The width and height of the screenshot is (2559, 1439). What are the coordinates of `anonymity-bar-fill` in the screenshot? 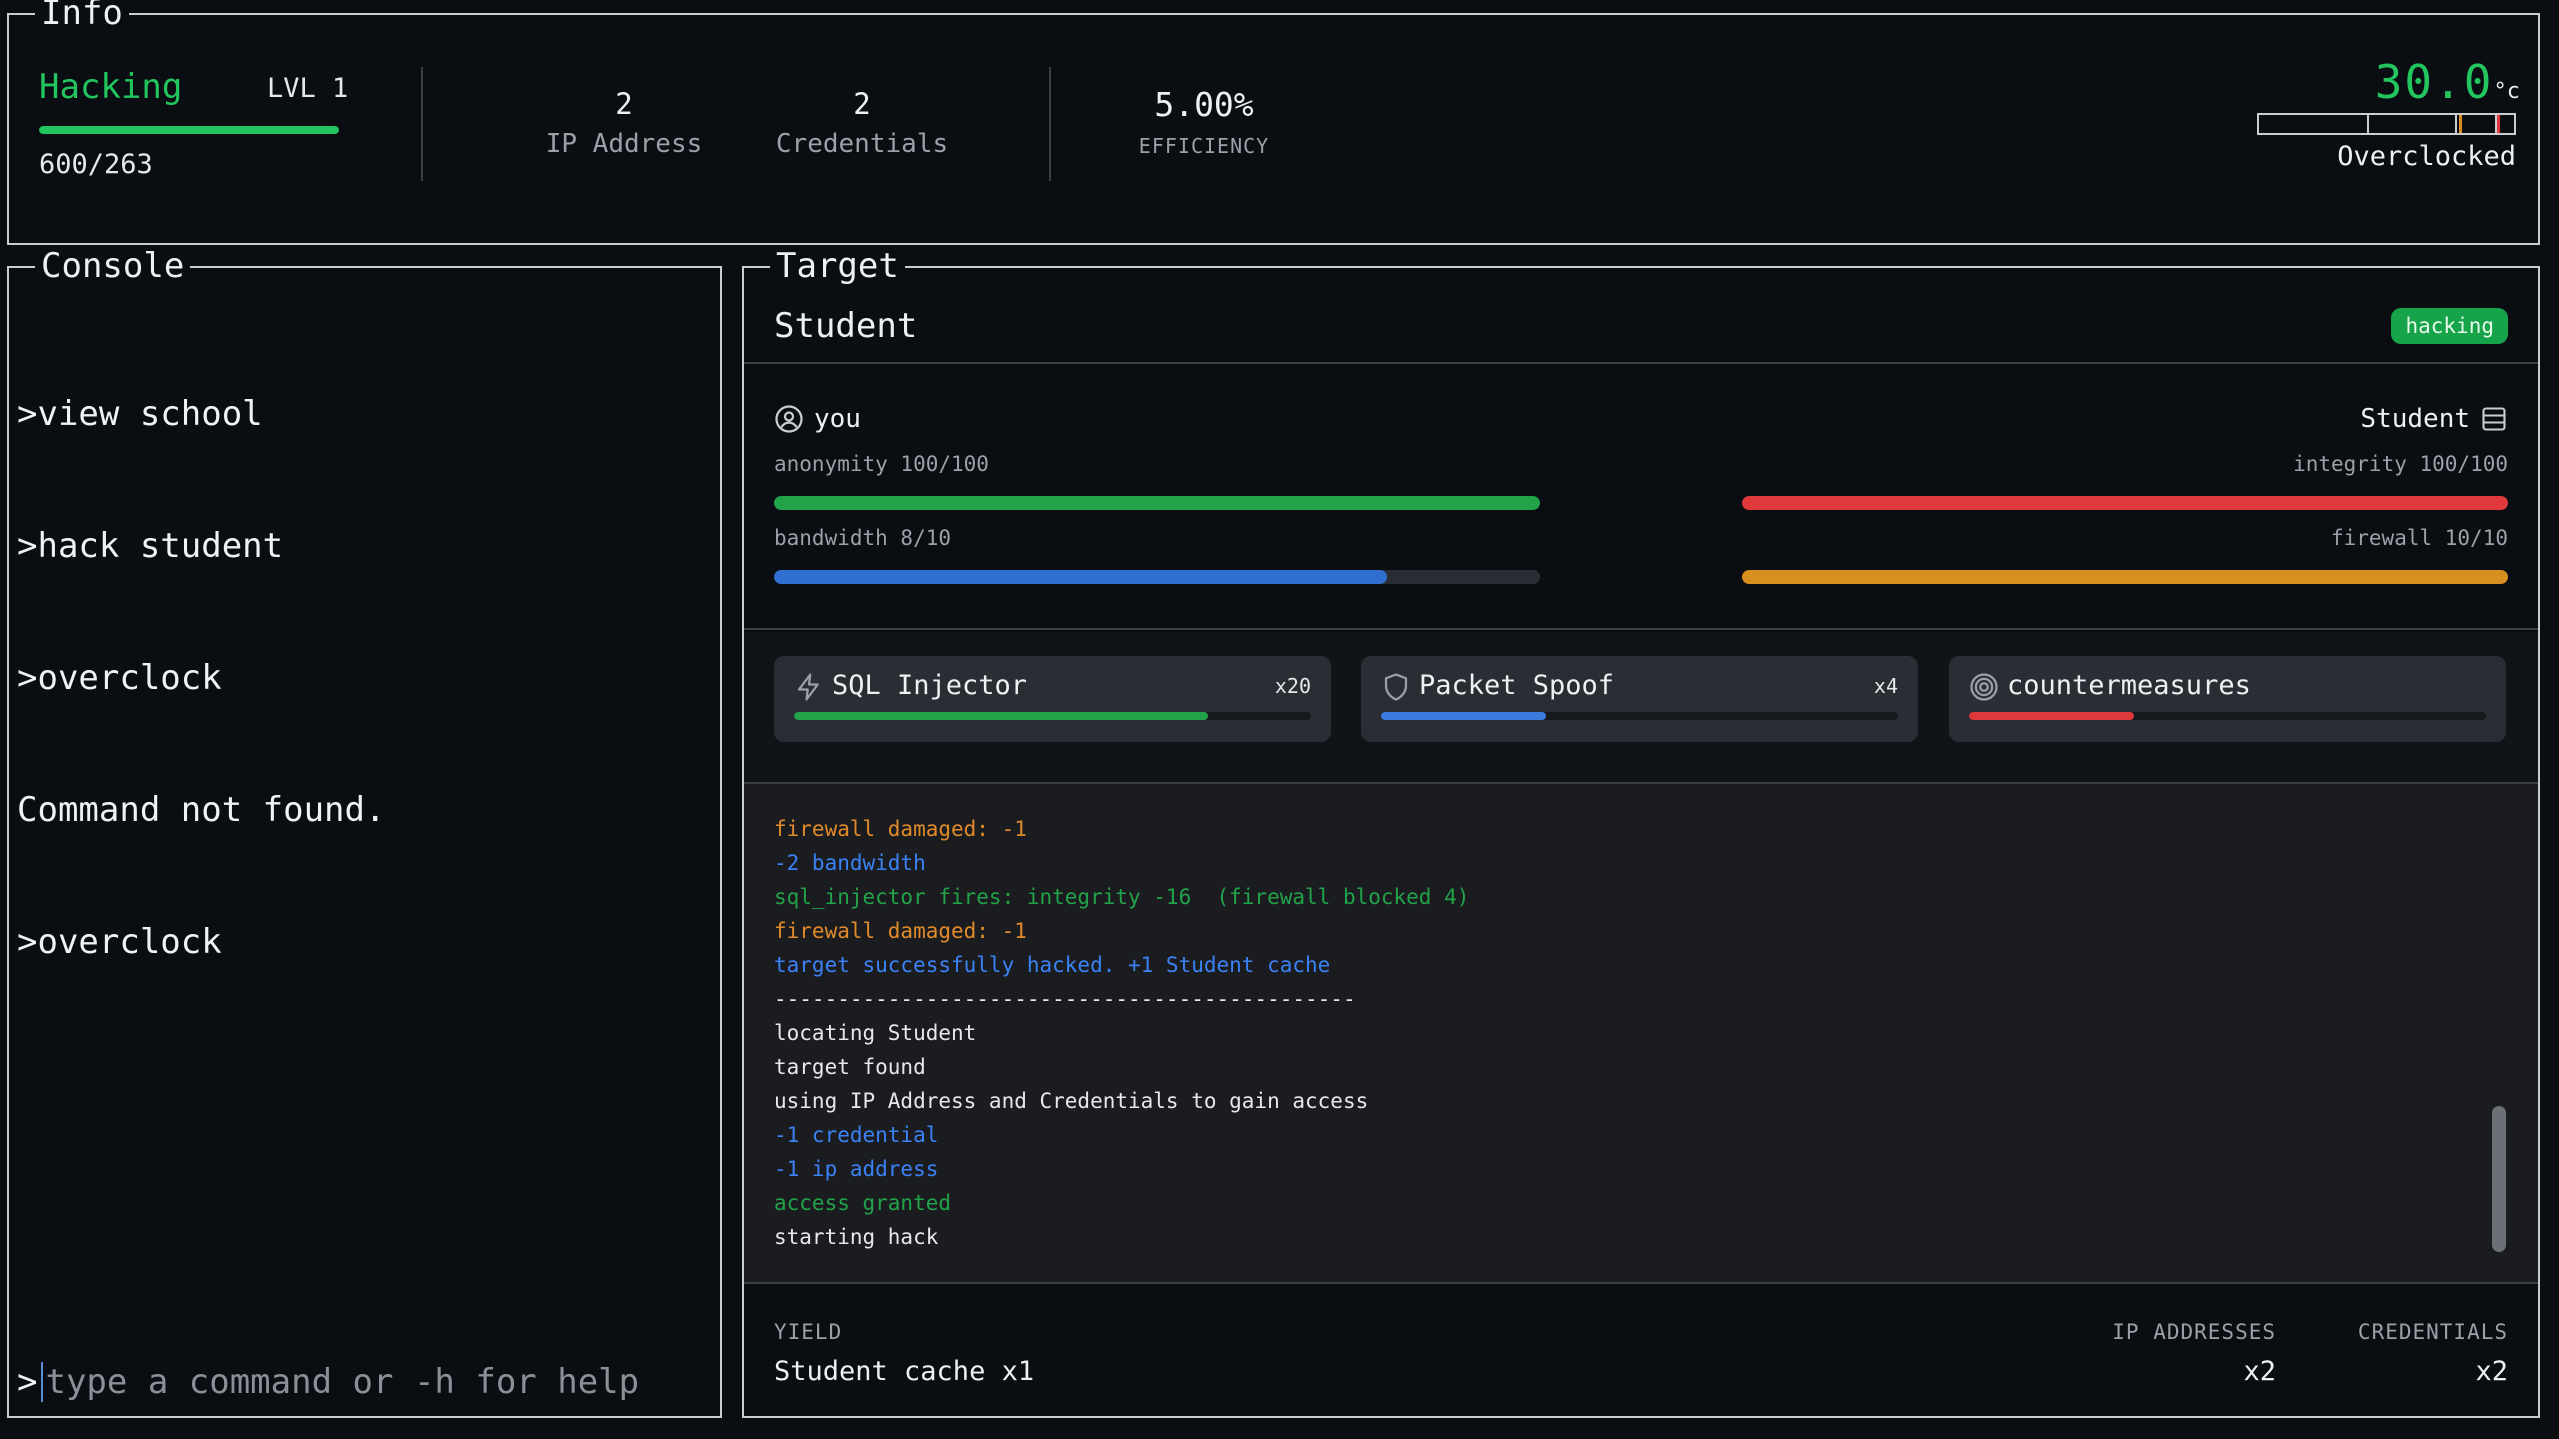 It's located at (1157, 503).